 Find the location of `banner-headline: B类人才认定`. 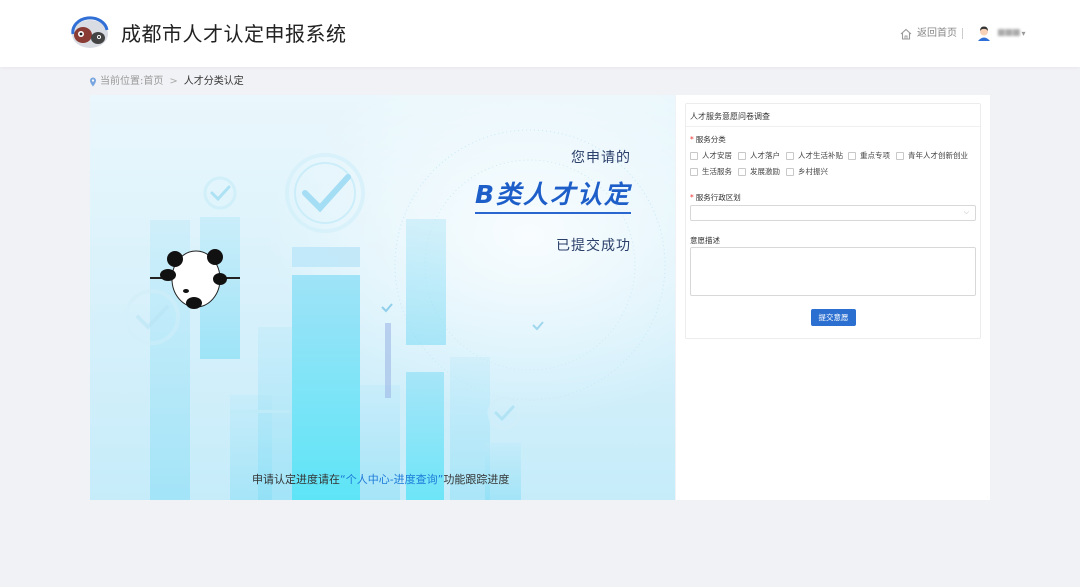

banner-headline: B类人才认定 is located at coordinates (552, 196).